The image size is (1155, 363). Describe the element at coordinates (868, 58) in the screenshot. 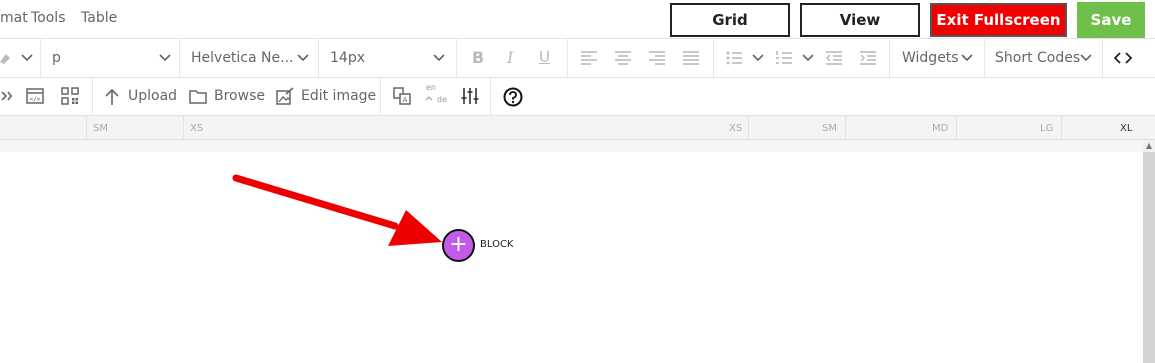

I see `indent-icon` at that location.